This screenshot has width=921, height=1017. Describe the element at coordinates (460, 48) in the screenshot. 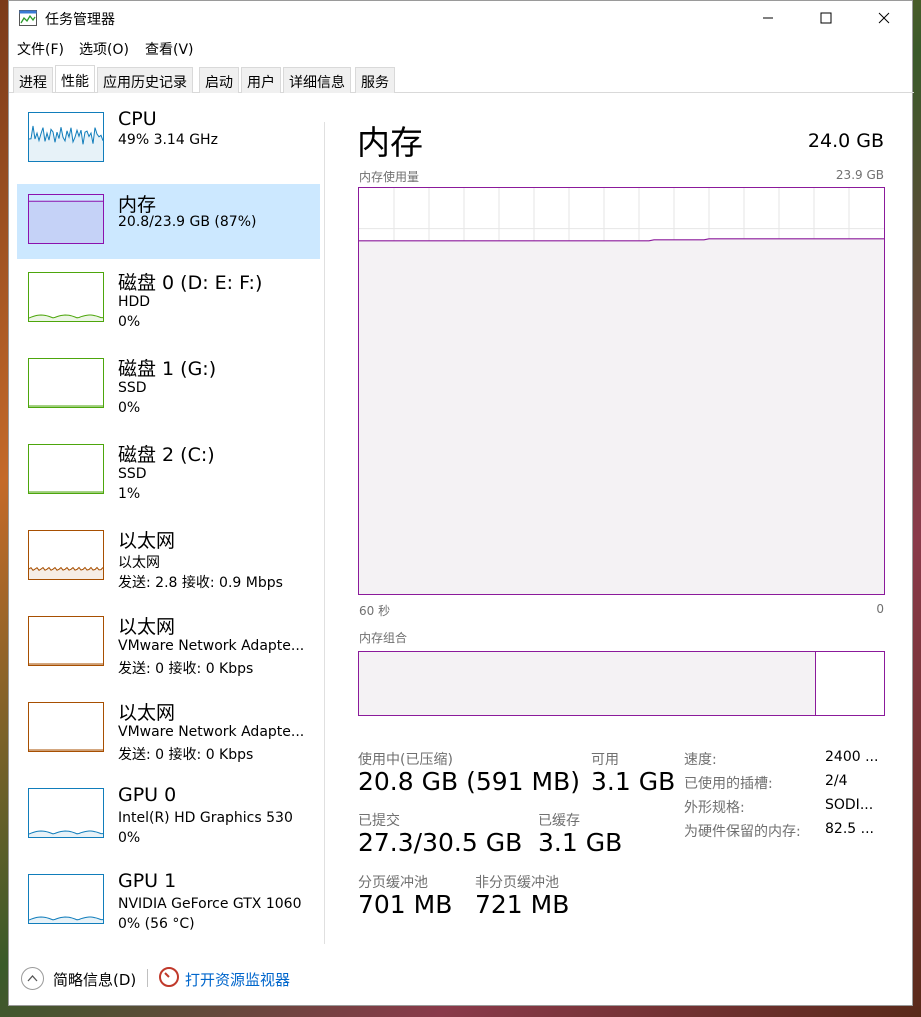

I see `menu-bar: 文件(F) 选项(O) 查看(V)` at that location.